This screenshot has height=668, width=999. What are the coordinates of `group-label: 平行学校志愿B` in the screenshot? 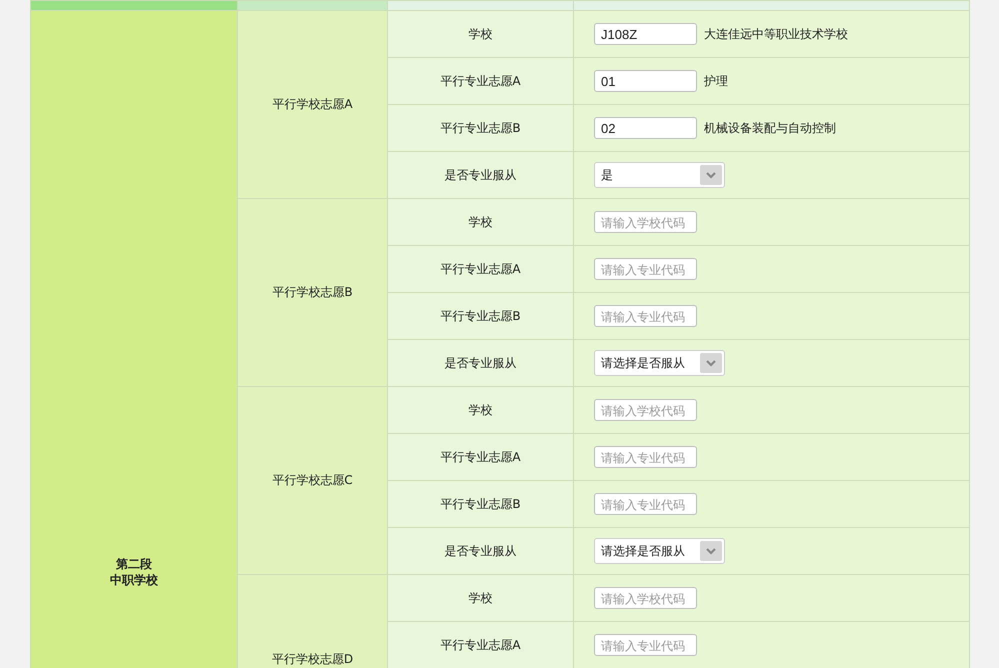 It's located at (312, 292).